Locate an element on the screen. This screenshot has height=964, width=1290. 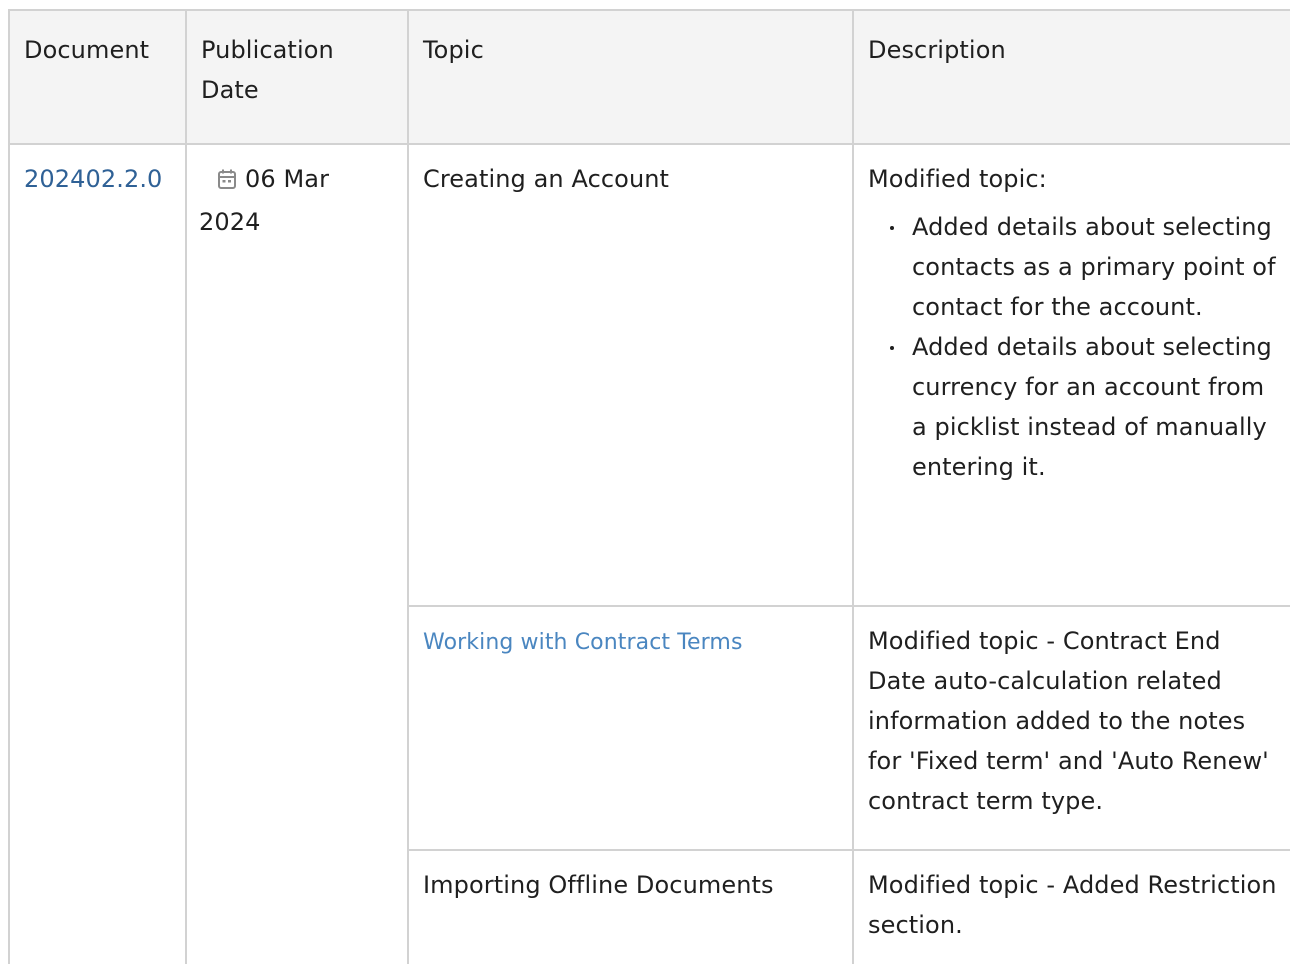
topic-cell: Importing Offline Documents is located at coordinates (630, 906).